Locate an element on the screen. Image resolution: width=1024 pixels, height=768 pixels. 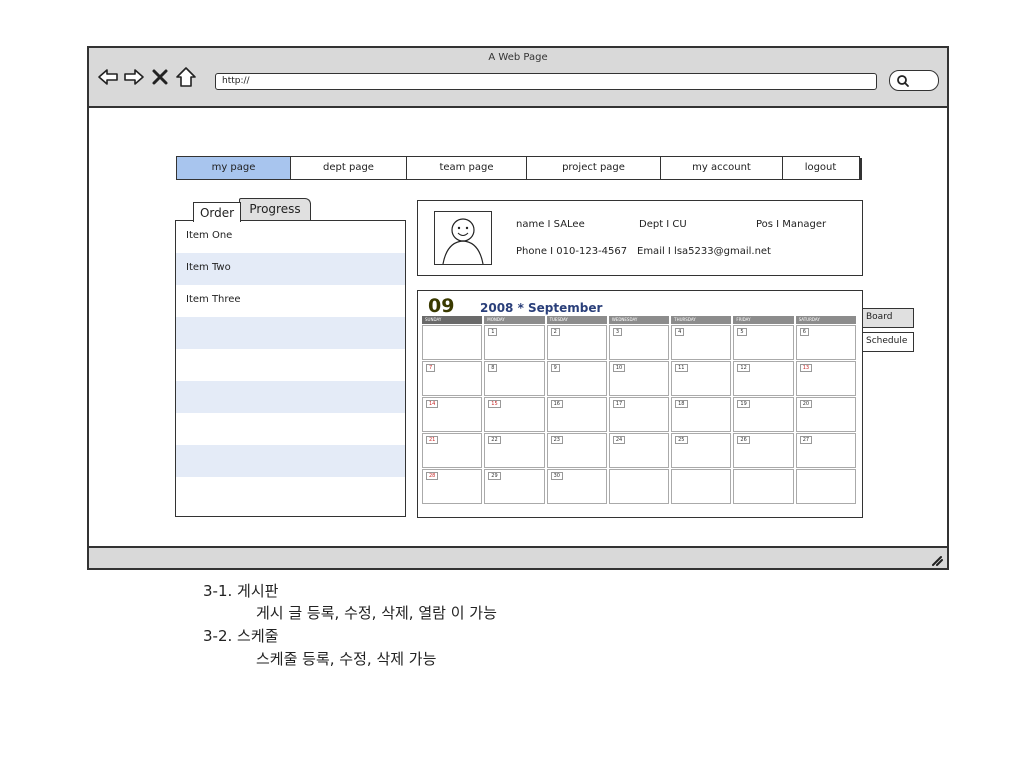
calendar-day-cell: 16 is located at coordinates (576, 414).